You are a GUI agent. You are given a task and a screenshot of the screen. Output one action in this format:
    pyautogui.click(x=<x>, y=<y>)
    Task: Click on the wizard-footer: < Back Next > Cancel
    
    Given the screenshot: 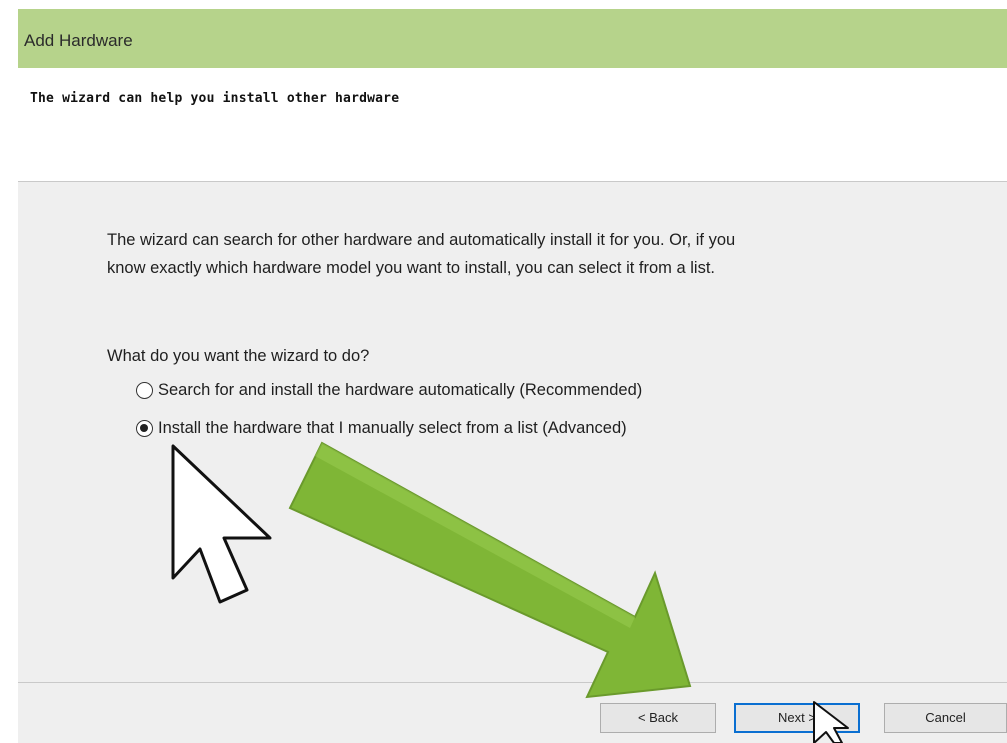 What is the action you would take?
    pyautogui.click(x=512, y=713)
    